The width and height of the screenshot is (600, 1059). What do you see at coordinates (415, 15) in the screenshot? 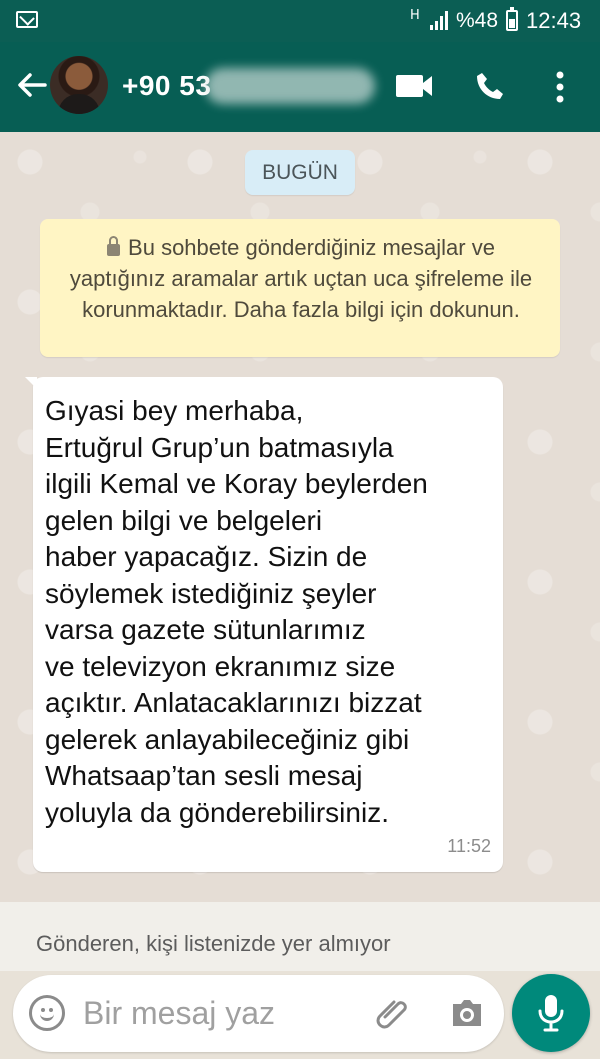
I see `network-type: H` at bounding box center [415, 15].